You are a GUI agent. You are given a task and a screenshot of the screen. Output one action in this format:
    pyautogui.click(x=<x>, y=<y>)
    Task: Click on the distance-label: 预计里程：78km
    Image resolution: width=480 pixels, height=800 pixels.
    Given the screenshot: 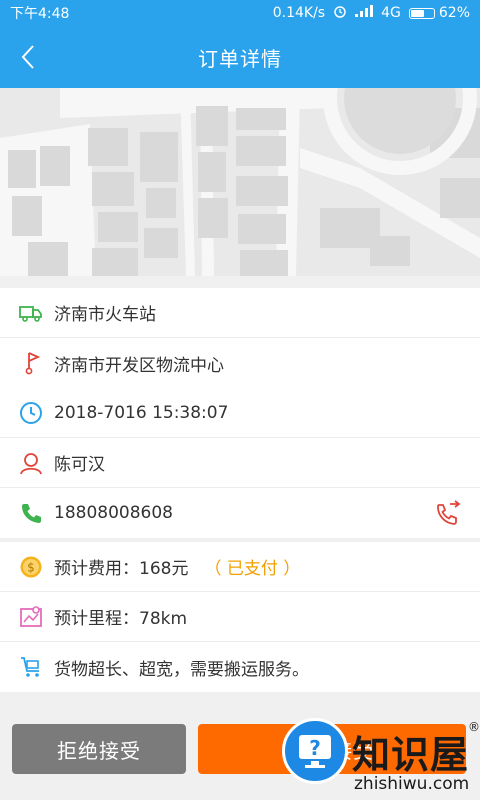 What is the action you would take?
    pyautogui.click(x=121, y=619)
    